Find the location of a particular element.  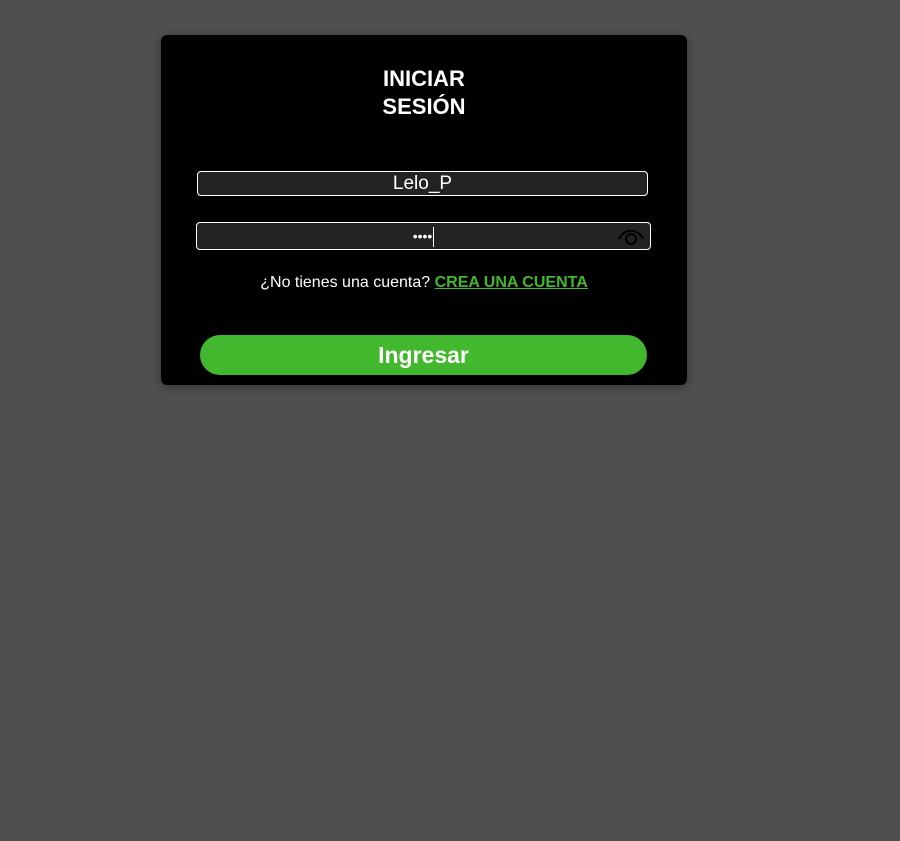

signup-row: ¿No tienes una cuenta? CREA UNA CUENTA is located at coordinates (424, 283).